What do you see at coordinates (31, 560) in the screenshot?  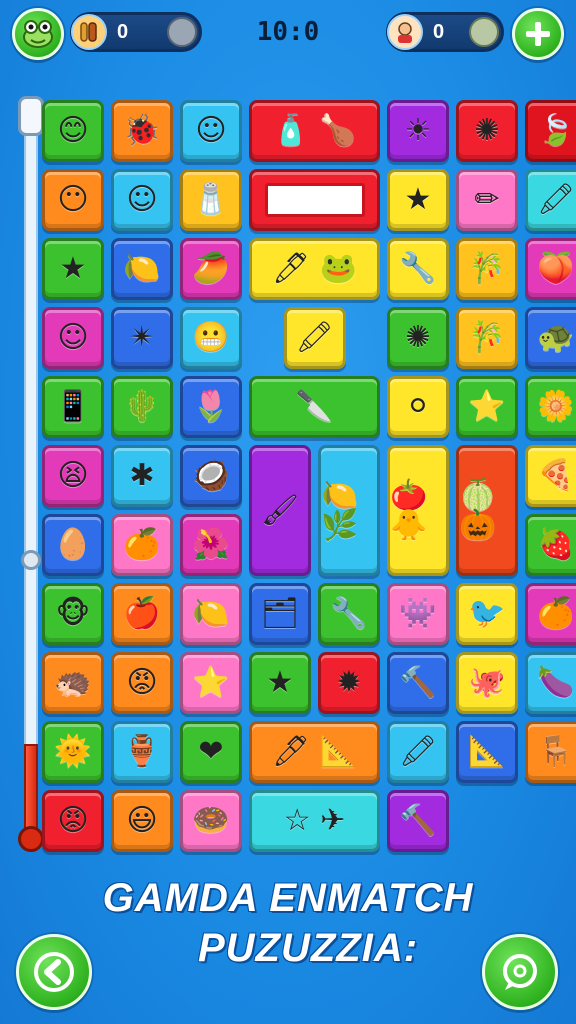 I see `progress-knob` at bounding box center [31, 560].